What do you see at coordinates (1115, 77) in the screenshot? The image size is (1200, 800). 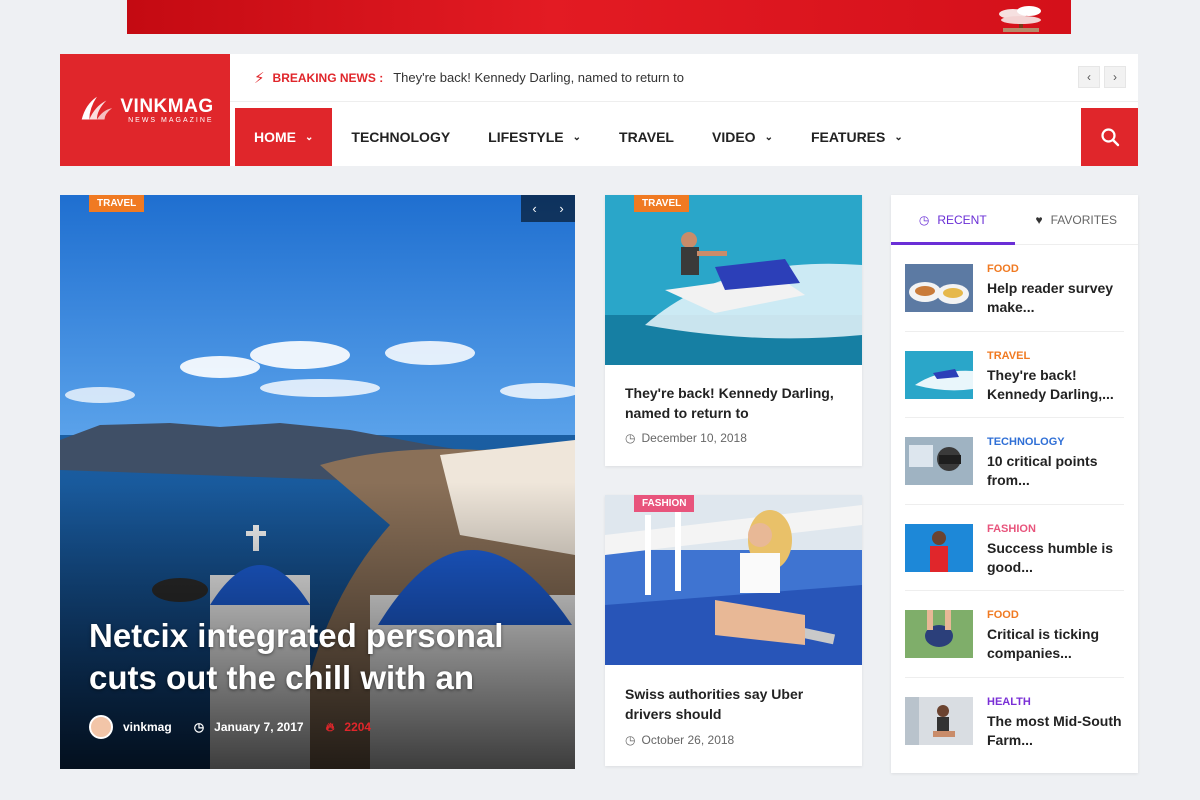 I see `ticker-next-button: ›` at bounding box center [1115, 77].